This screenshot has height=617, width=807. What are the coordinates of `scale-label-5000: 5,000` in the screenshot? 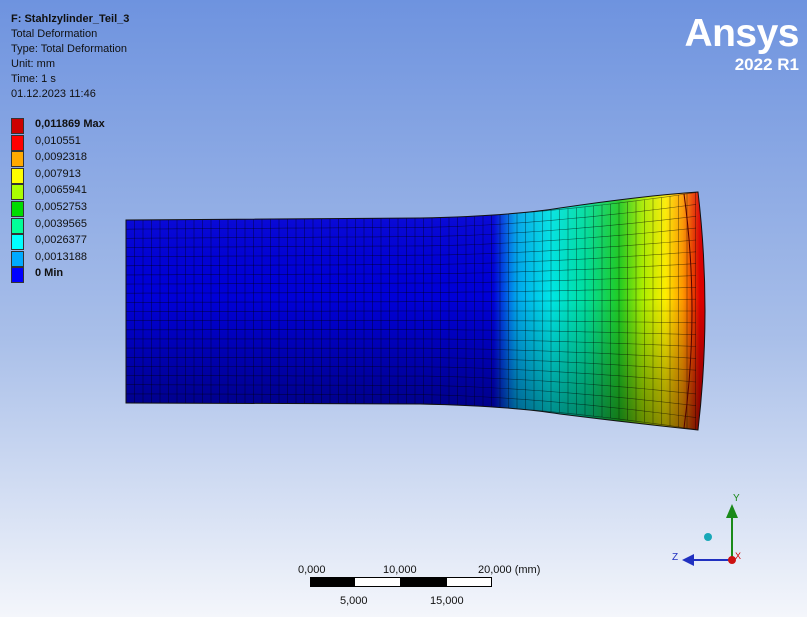 It's located at (354, 601).